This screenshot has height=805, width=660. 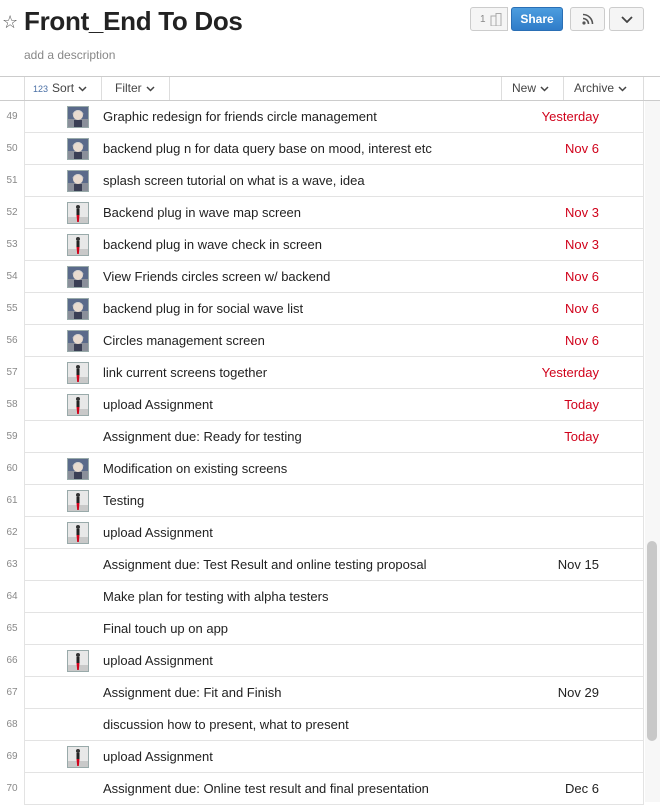 What do you see at coordinates (489, 19) in the screenshot?
I see `follower-count-button: 1` at bounding box center [489, 19].